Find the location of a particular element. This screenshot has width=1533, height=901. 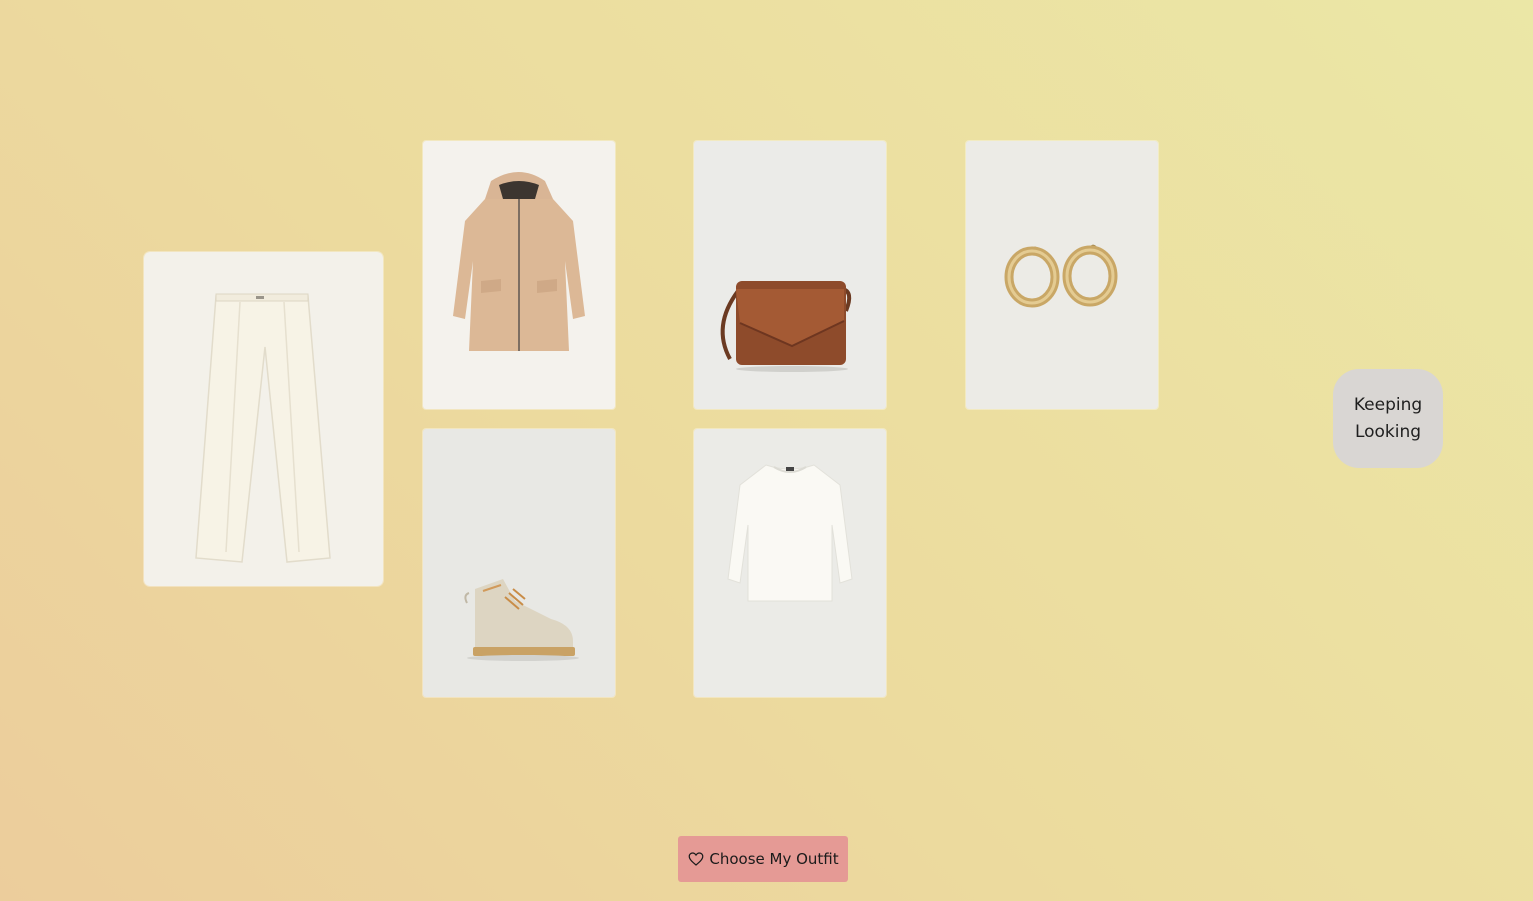

hooded-coat-image is located at coordinates (519, 275).